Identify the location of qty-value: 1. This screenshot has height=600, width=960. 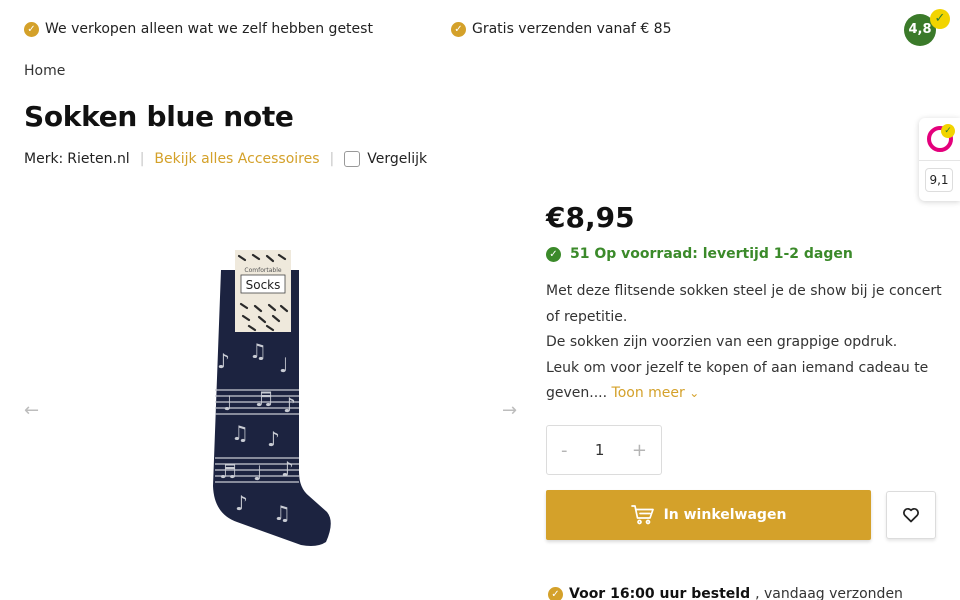
(600, 450).